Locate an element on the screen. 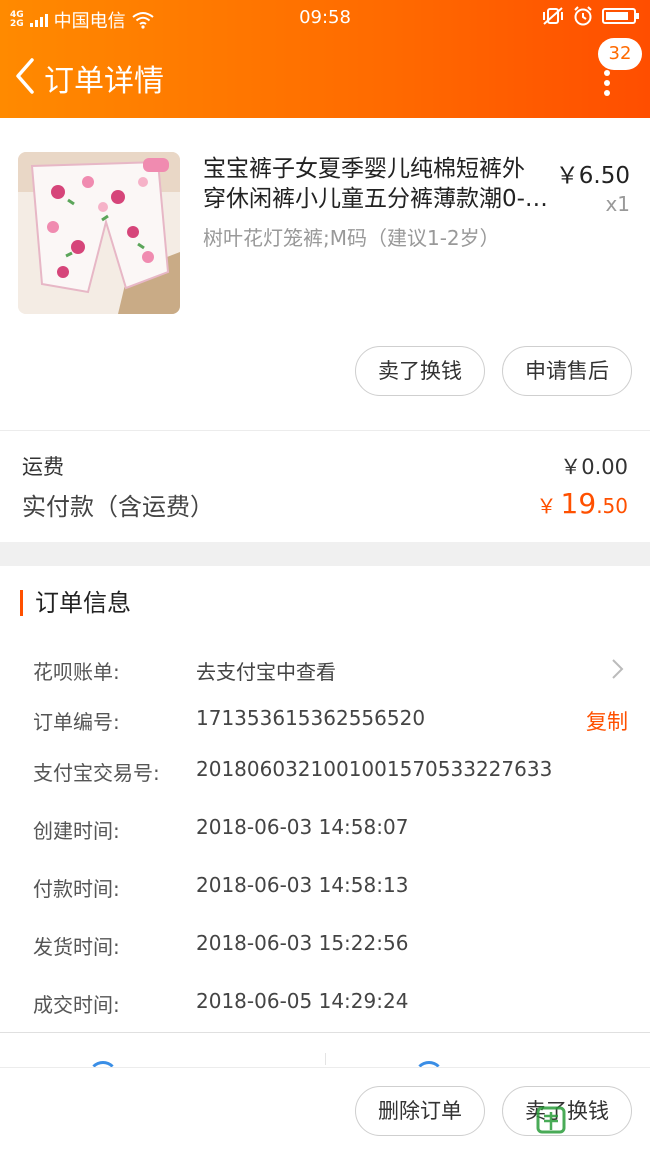 Image resolution: width=650 pixels, height=1155 pixels. shorts-image is located at coordinates (99, 233).